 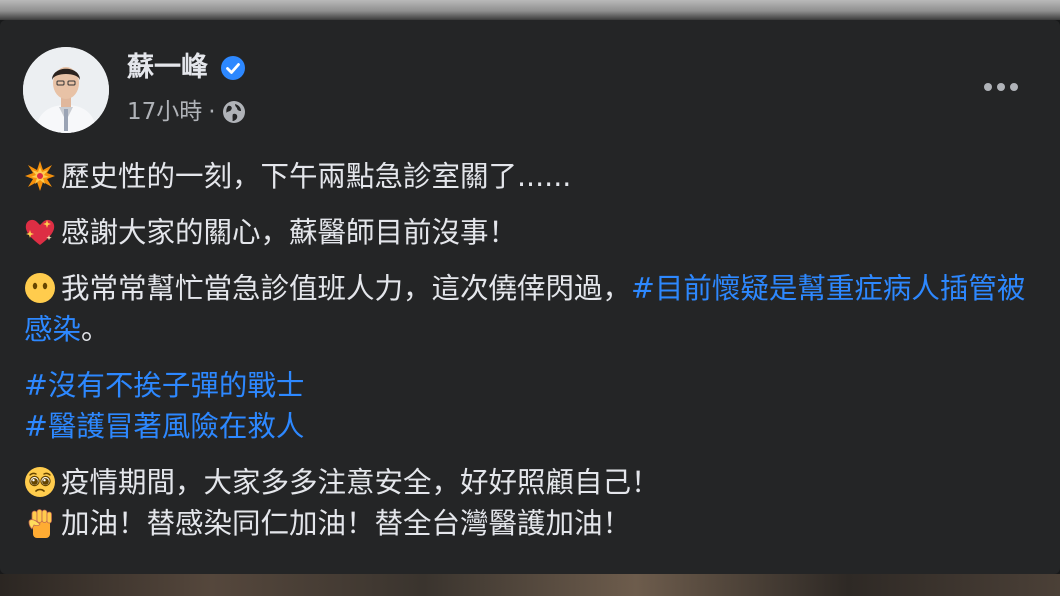 What do you see at coordinates (66, 90) in the screenshot?
I see `avatar` at bounding box center [66, 90].